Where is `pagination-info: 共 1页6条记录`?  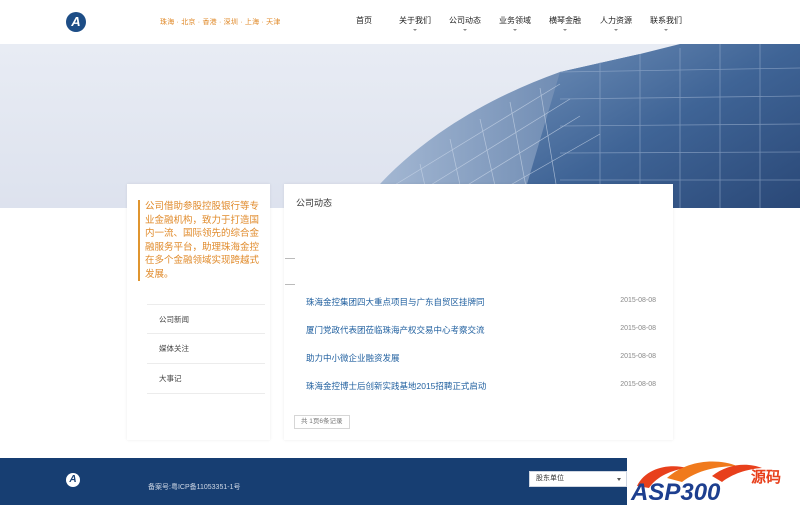
pagination-info: 共 1页6条记录 is located at coordinates (322, 422).